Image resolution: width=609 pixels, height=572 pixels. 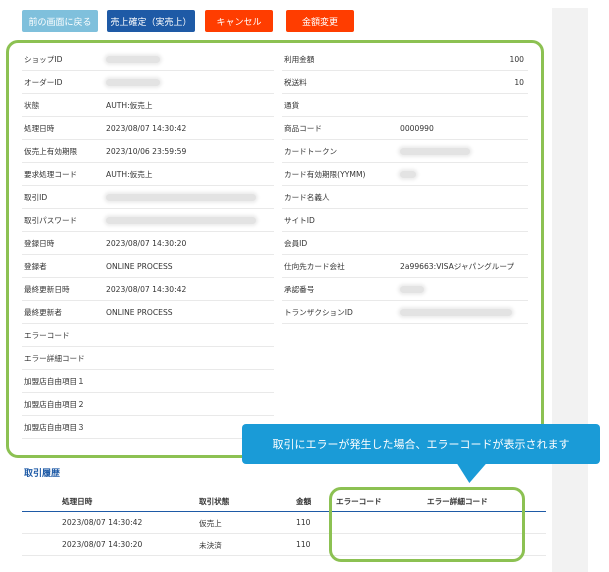 I want to click on detail-row: ショップID, so click(x=148, y=59).